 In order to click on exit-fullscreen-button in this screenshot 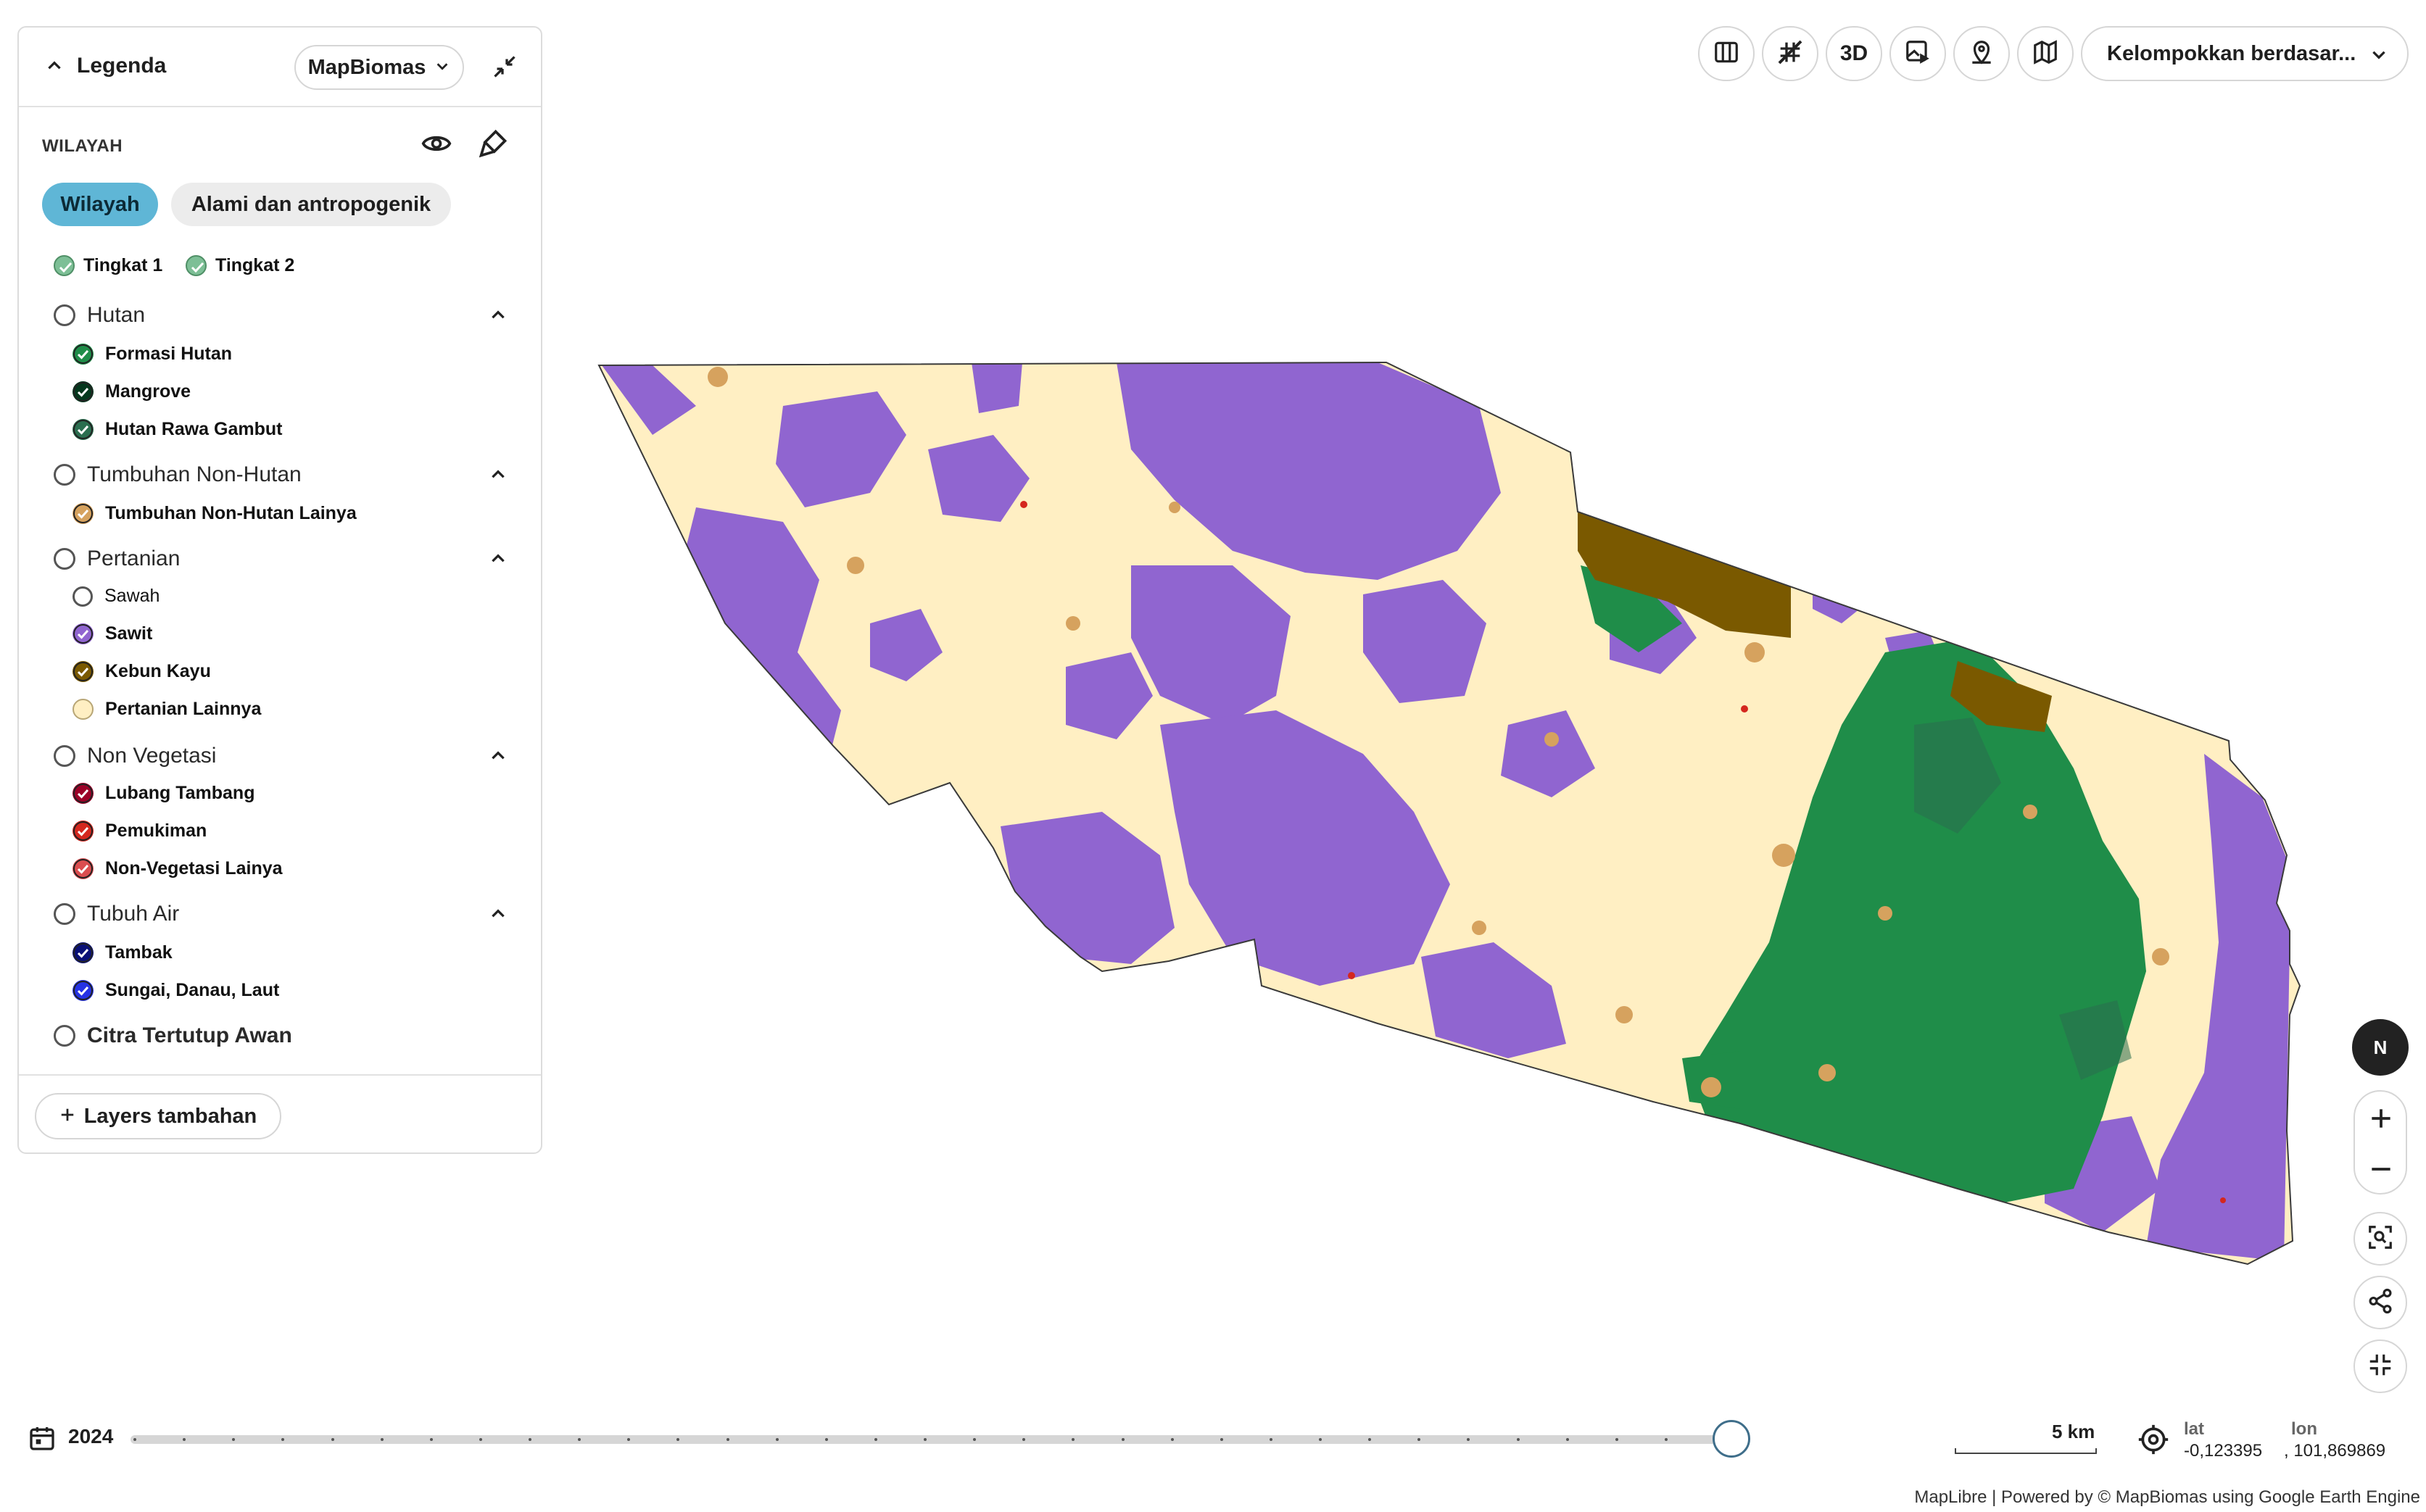, I will do `click(2380, 1366)`.